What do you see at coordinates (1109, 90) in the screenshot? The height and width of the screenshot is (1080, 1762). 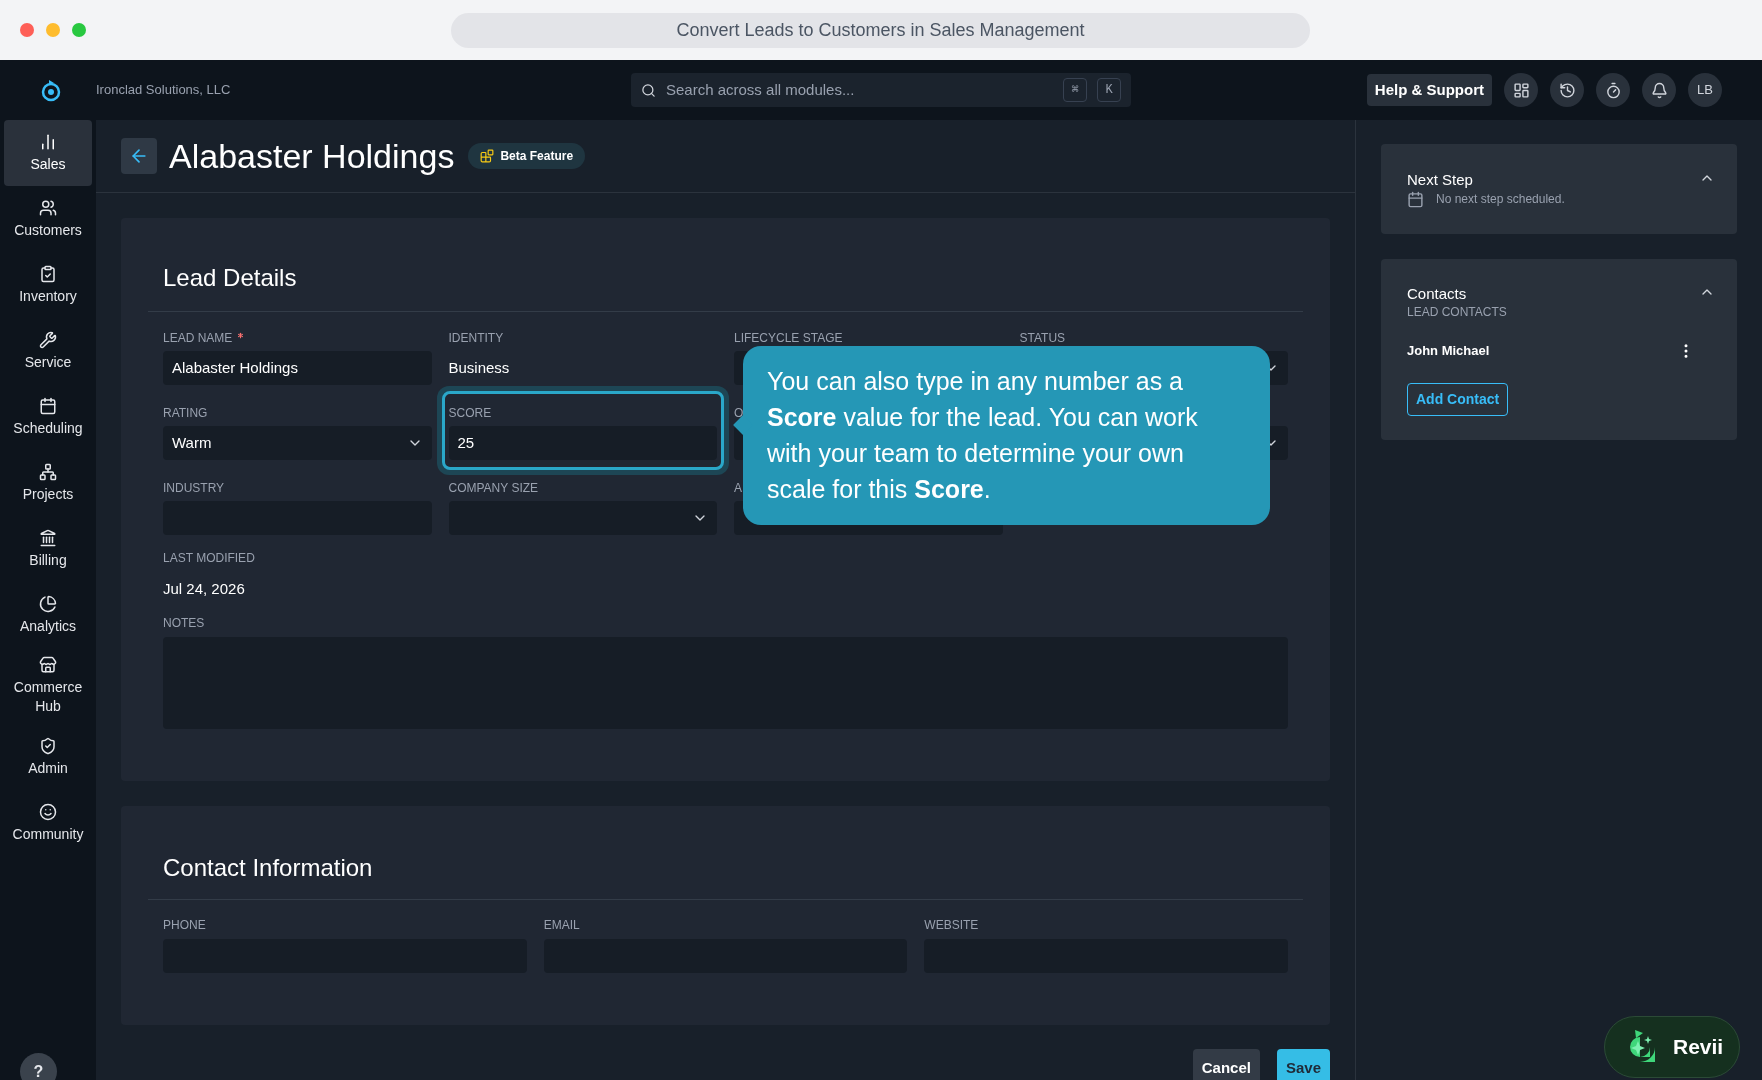 I see `shortcut-key: K` at bounding box center [1109, 90].